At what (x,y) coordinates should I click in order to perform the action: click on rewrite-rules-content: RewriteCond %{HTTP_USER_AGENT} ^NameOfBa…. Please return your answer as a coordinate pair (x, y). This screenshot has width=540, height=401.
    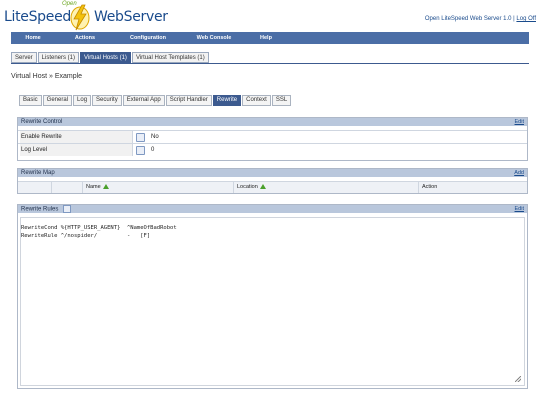
    Looking at the image, I should click on (99, 232).